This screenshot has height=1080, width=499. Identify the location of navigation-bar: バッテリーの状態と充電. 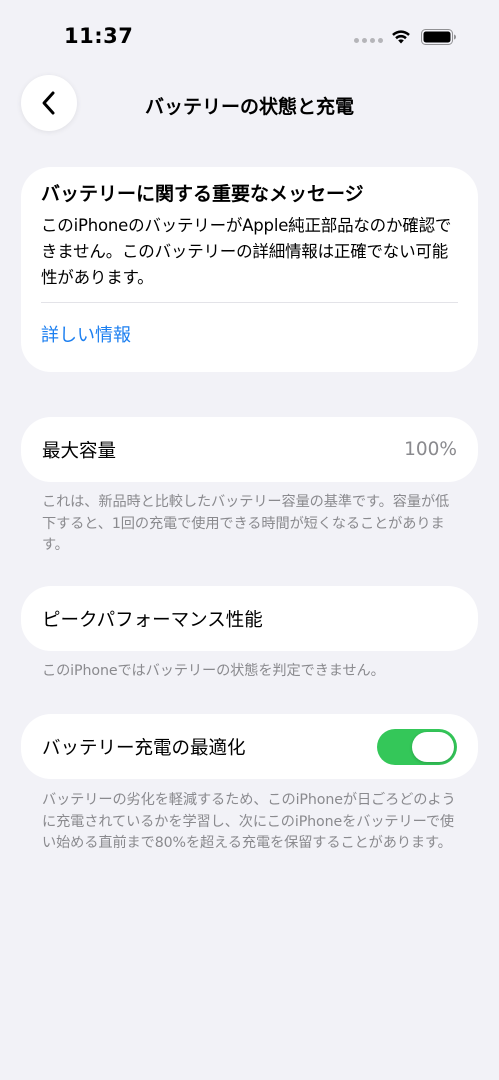
(249, 103).